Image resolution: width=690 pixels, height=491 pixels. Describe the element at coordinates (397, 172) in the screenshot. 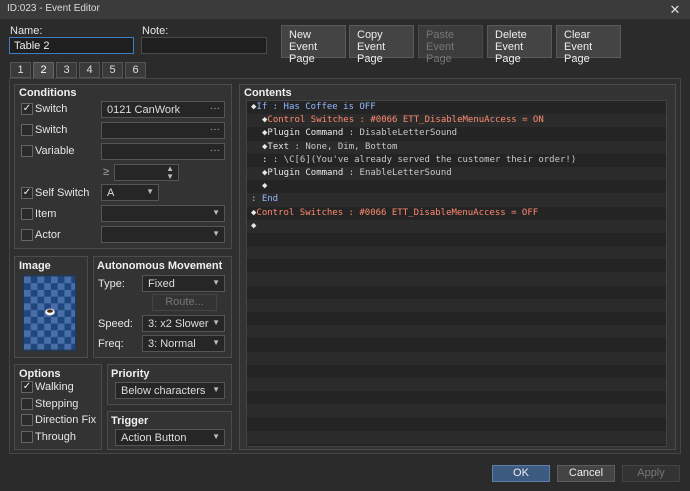

I see `command-text: : EnableLetterSound` at that location.